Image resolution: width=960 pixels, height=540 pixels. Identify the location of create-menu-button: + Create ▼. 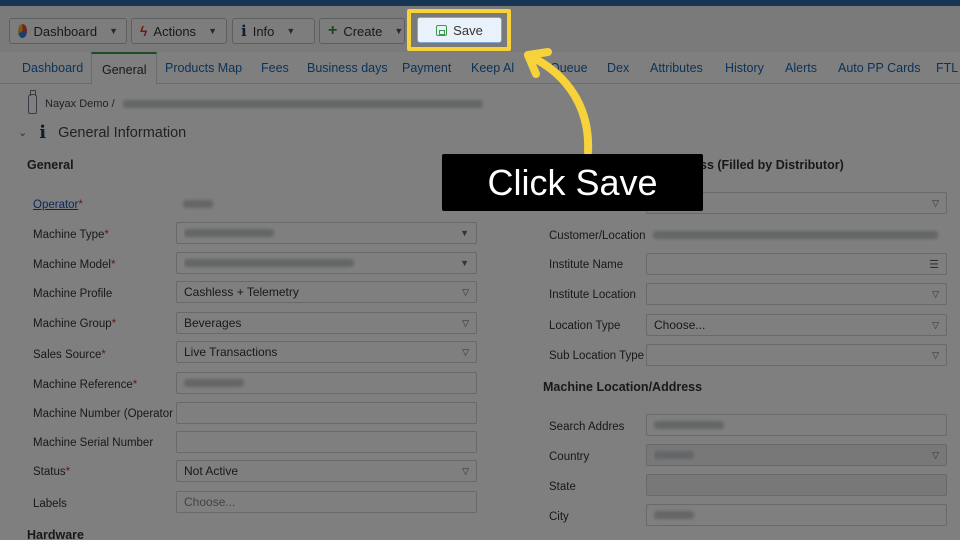
(362, 31).